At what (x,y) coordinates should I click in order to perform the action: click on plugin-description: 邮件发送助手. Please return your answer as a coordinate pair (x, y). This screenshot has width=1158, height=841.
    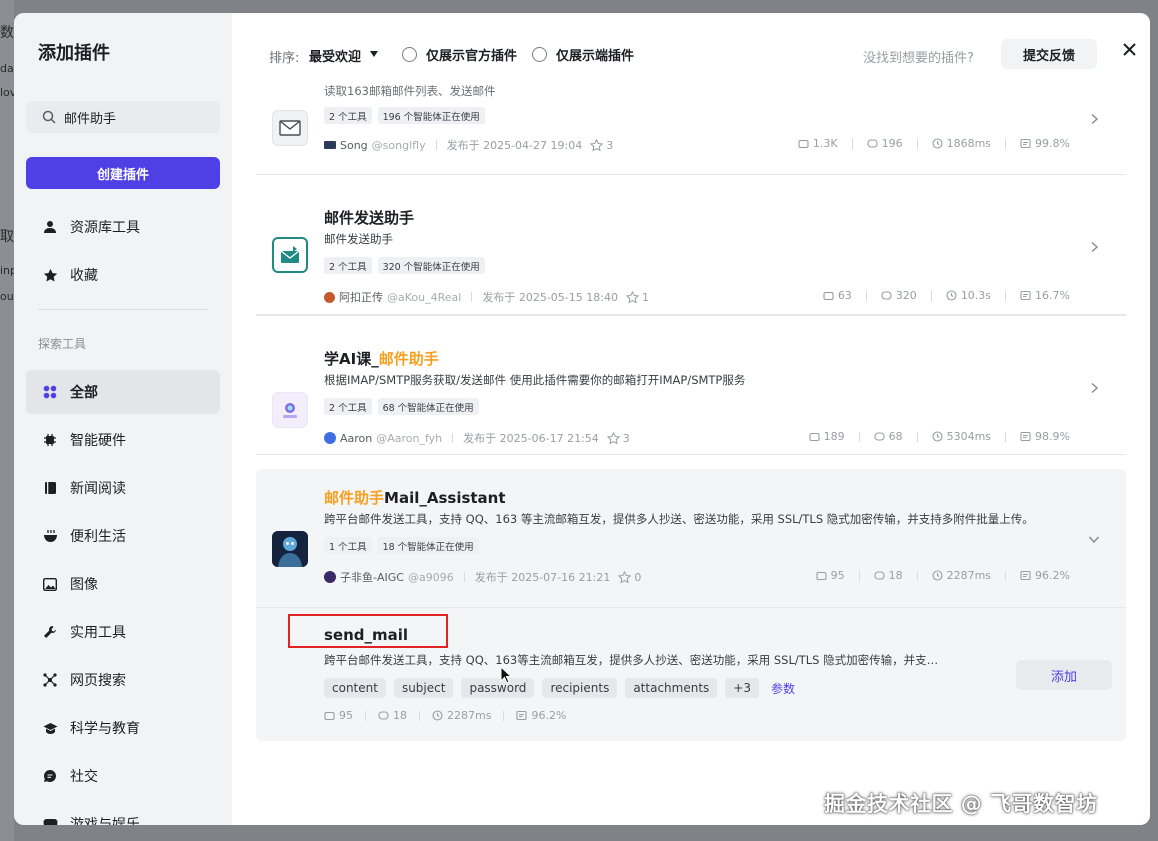
    Looking at the image, I should click on (358, 239).